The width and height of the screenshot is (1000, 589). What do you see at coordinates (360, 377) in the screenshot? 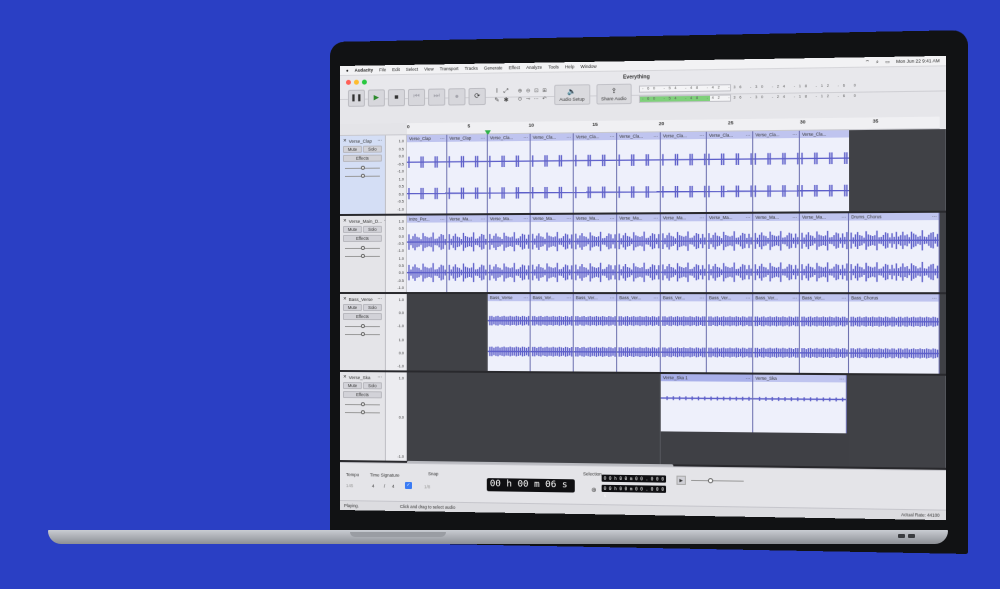
I see `track-name: Verse_Ska` at bounding box center [360, 377].